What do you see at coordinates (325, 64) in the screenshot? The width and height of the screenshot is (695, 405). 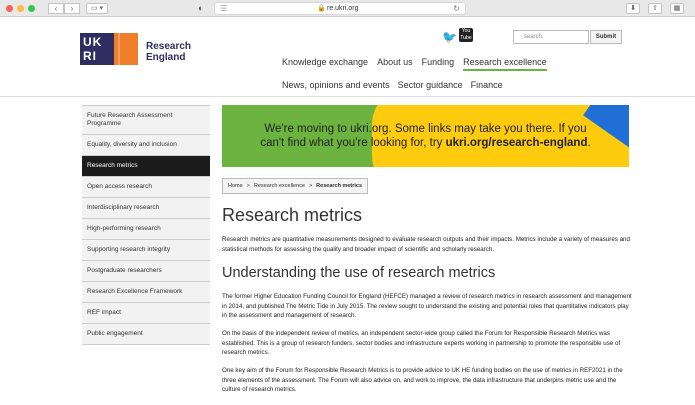 I see `nav-knowledge-exchange: Knowledge exchange` at bounding box center [325, 64].